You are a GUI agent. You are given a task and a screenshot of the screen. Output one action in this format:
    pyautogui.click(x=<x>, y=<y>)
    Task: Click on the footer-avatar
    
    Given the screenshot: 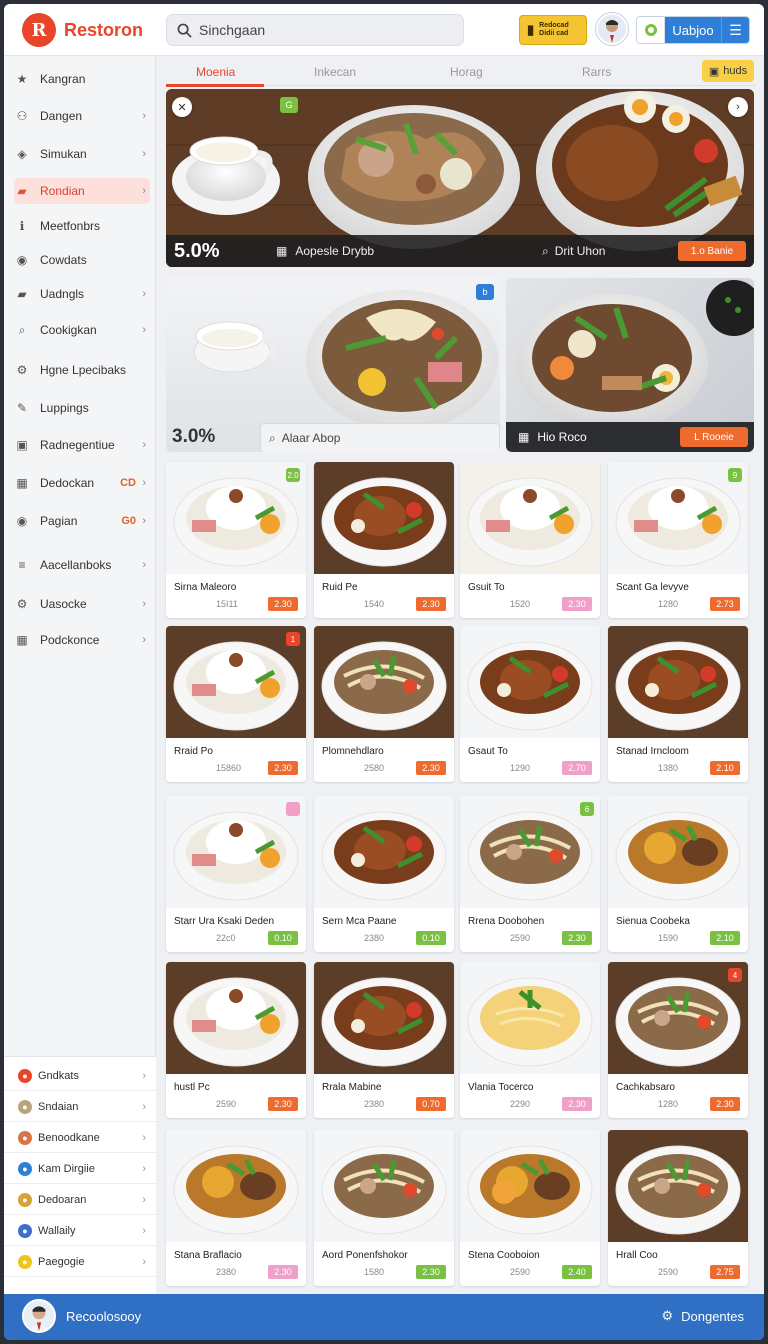 What is the action you would take?
    pyautogui.click(x=39, y=1316)
    